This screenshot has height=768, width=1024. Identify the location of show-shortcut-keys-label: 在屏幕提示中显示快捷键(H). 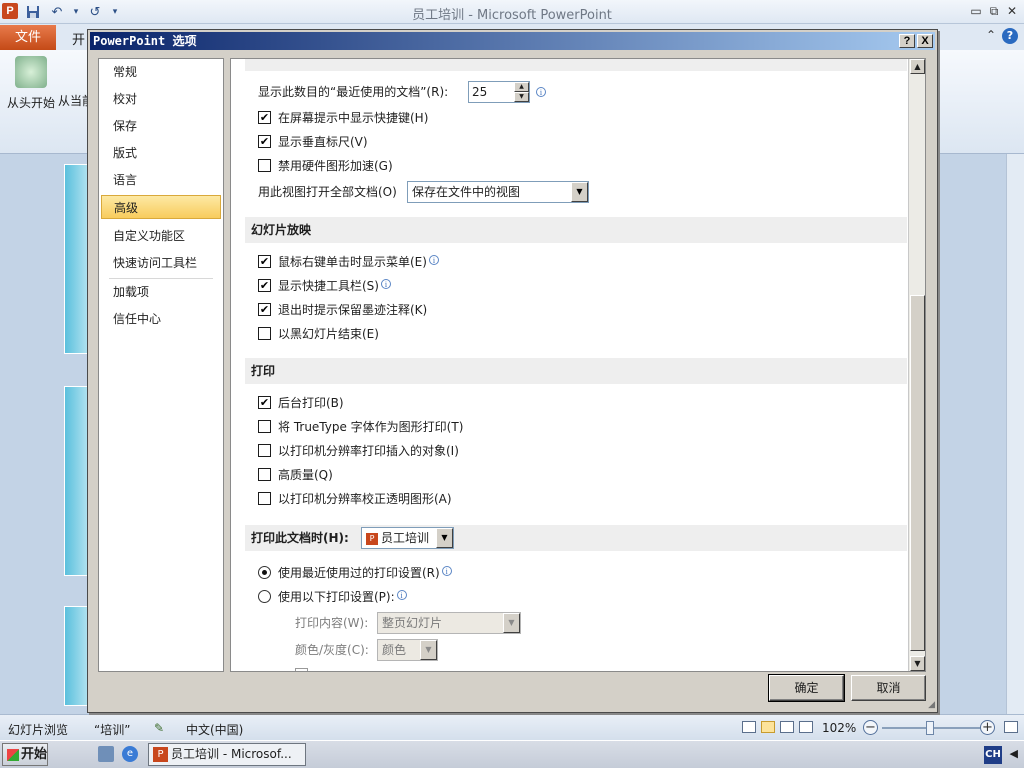
(353, 118).